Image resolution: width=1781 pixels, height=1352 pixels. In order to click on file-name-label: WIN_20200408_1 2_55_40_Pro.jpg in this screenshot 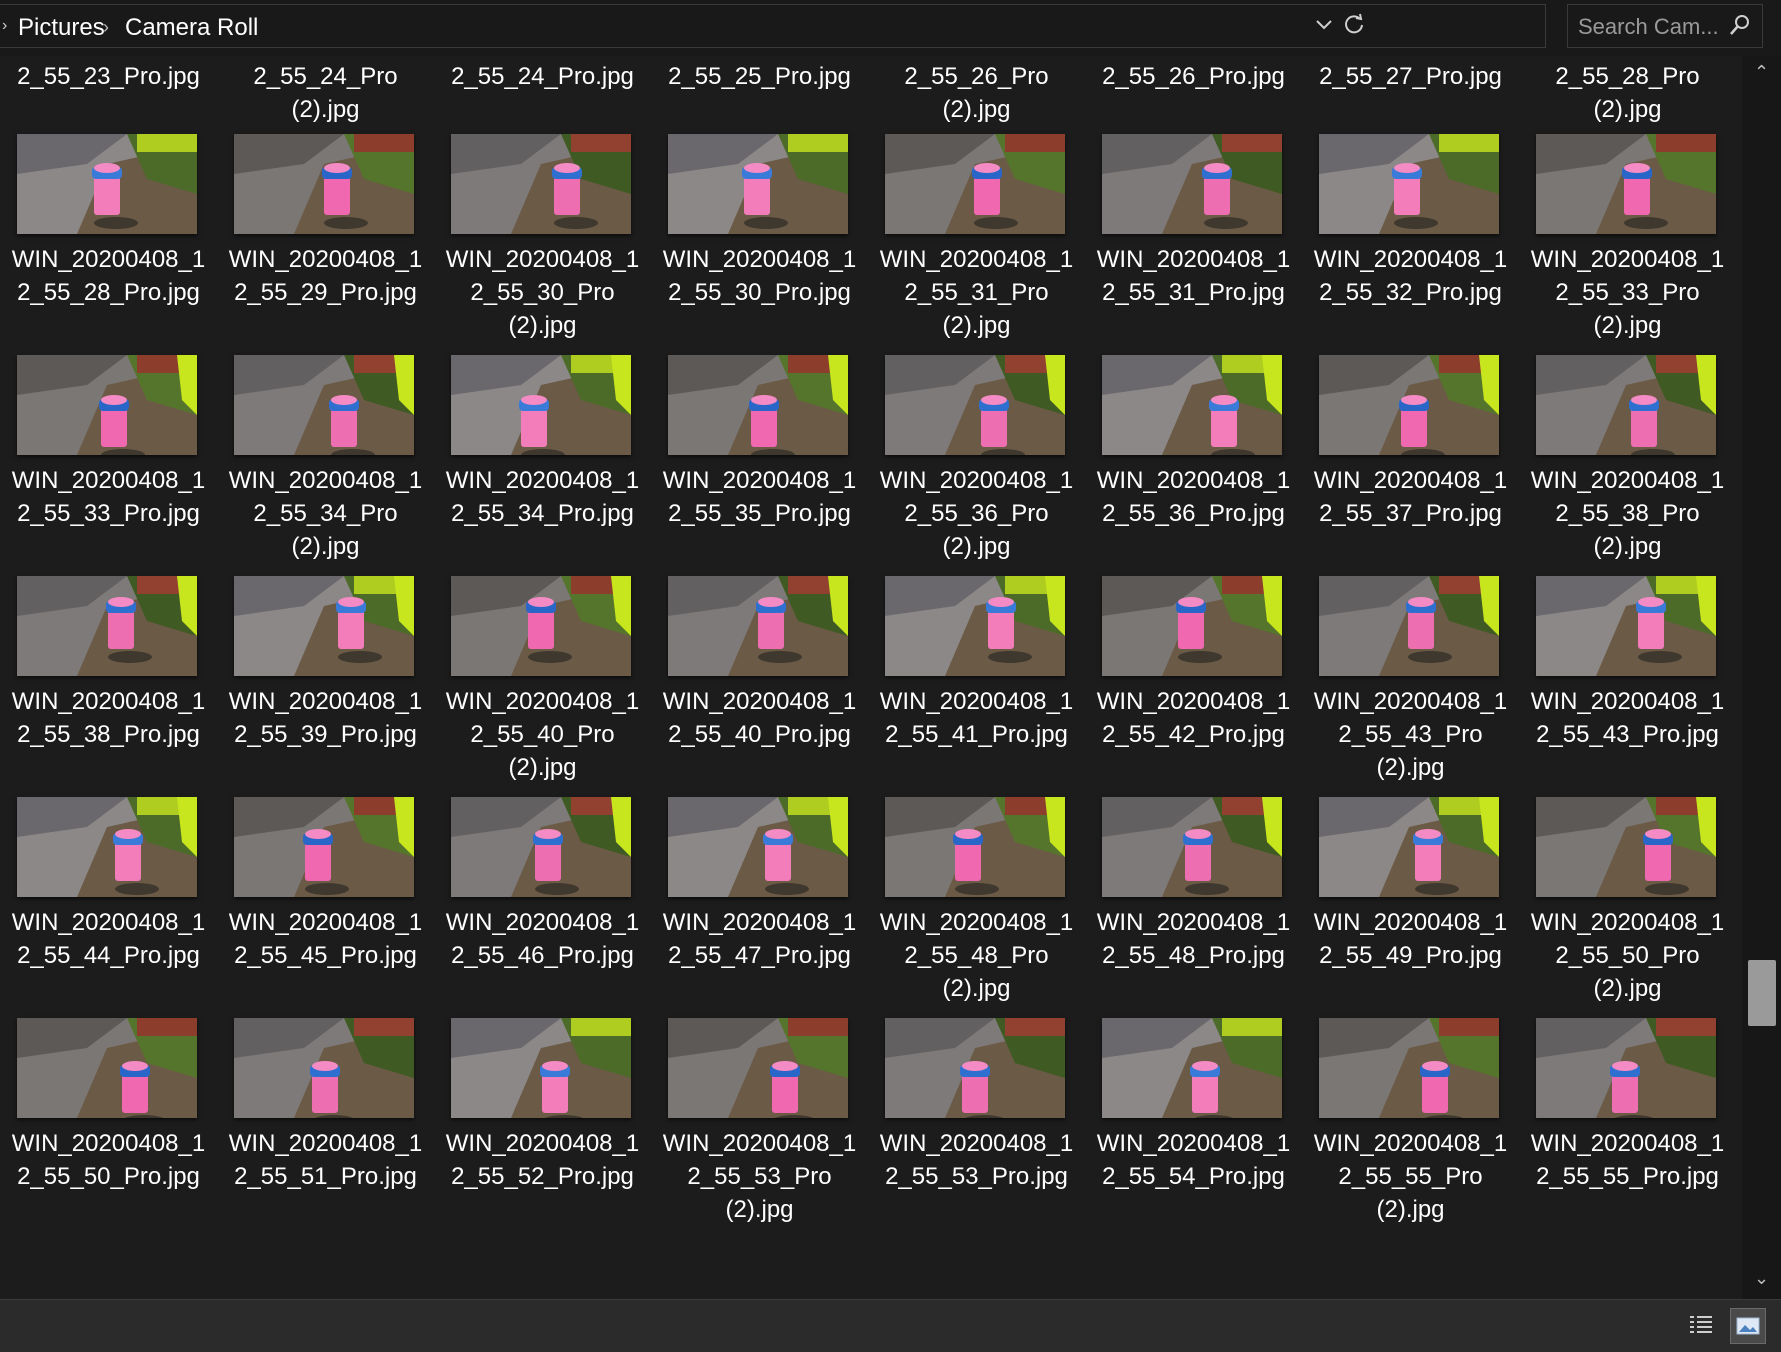, I will do `click(759, 718)`.